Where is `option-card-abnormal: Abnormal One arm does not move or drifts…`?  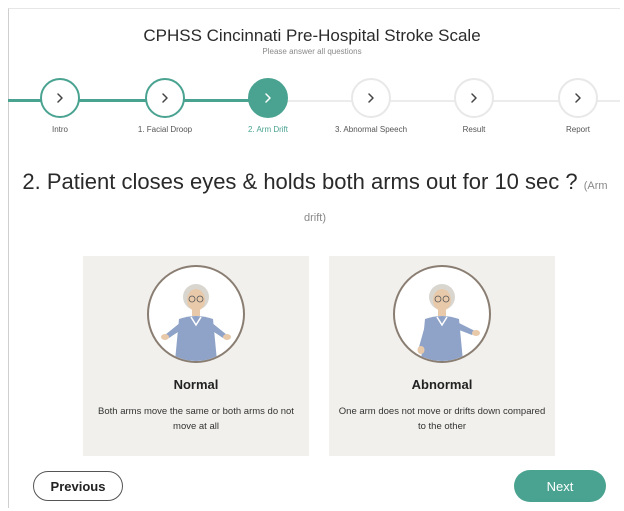 option-card-abnormal: Abnormal One arm does not move or drifts… is located at coordinates (442, 356).